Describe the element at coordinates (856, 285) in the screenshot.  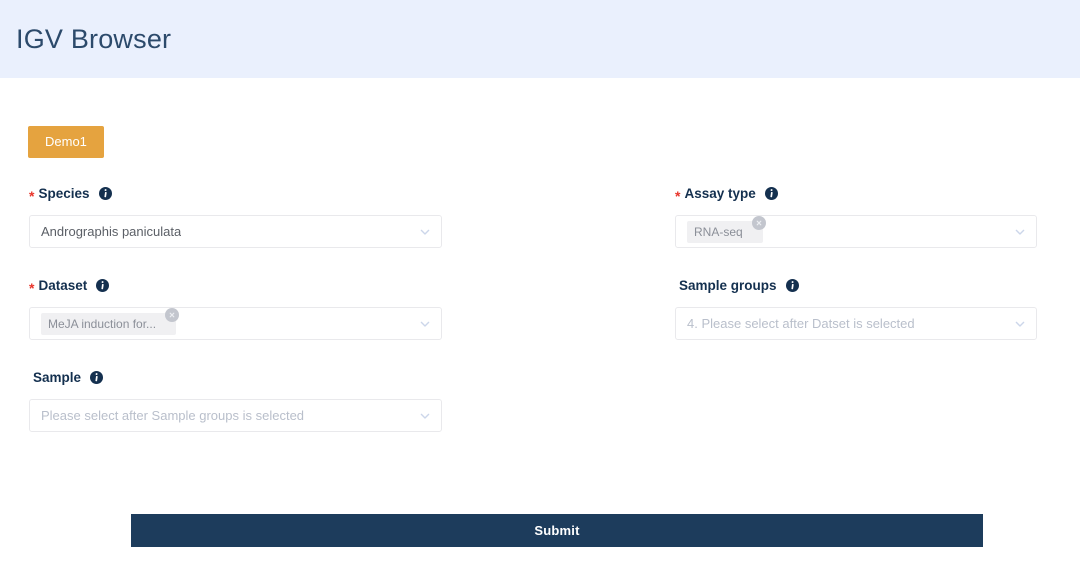
I see `field-label-sample-groups: Sample groups` at that location.